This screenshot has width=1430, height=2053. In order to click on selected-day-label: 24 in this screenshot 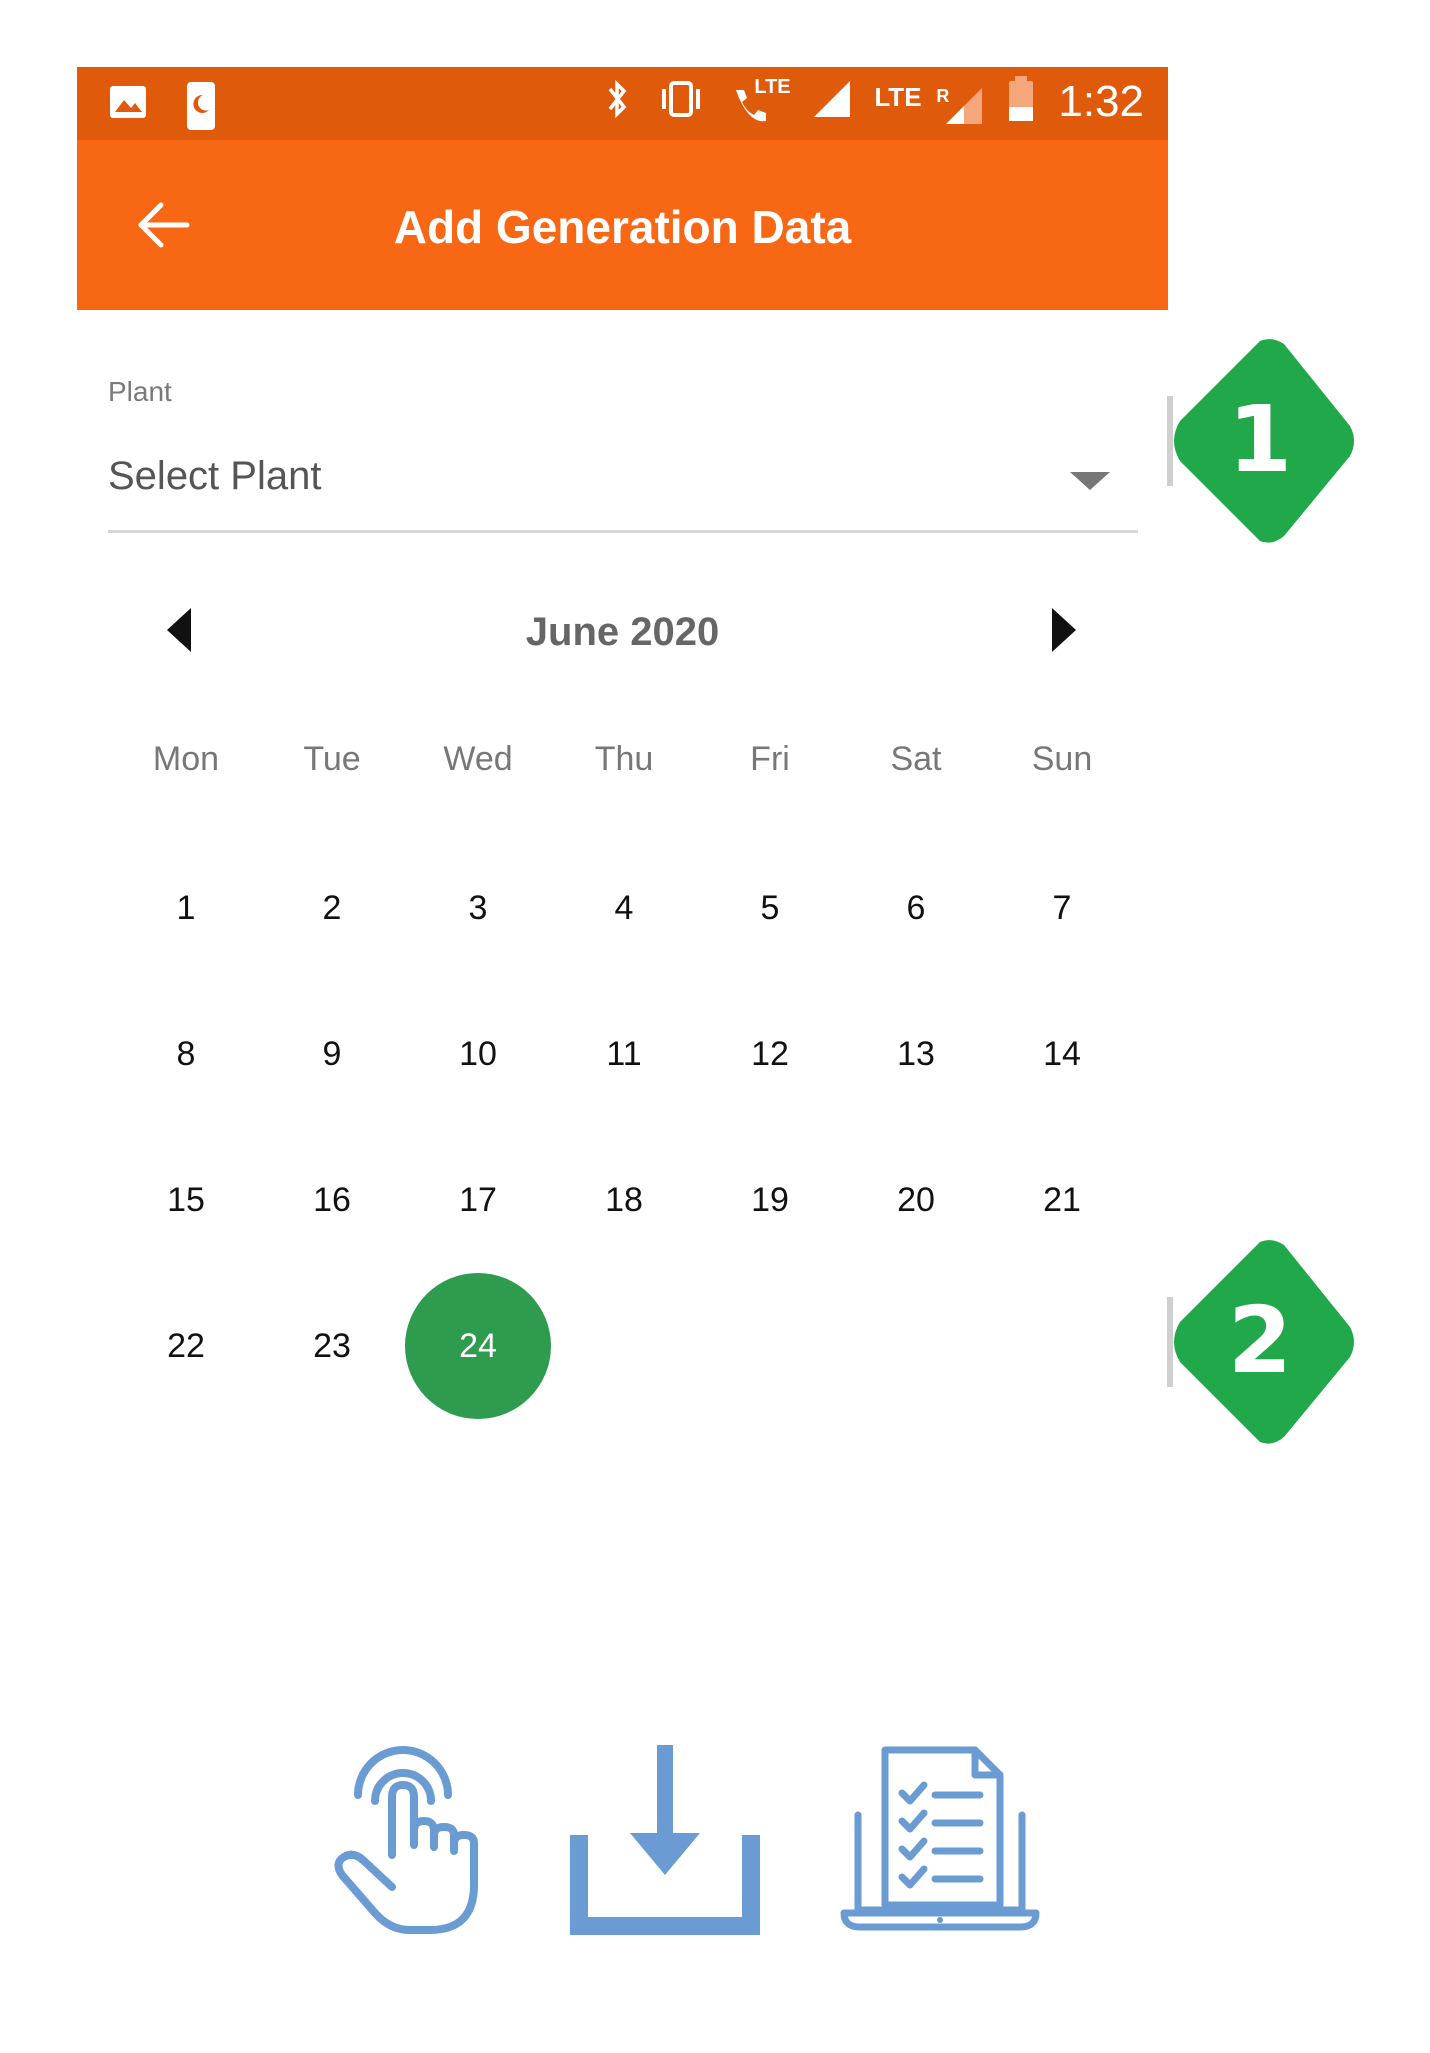, I will do `click(478, 1346)`.